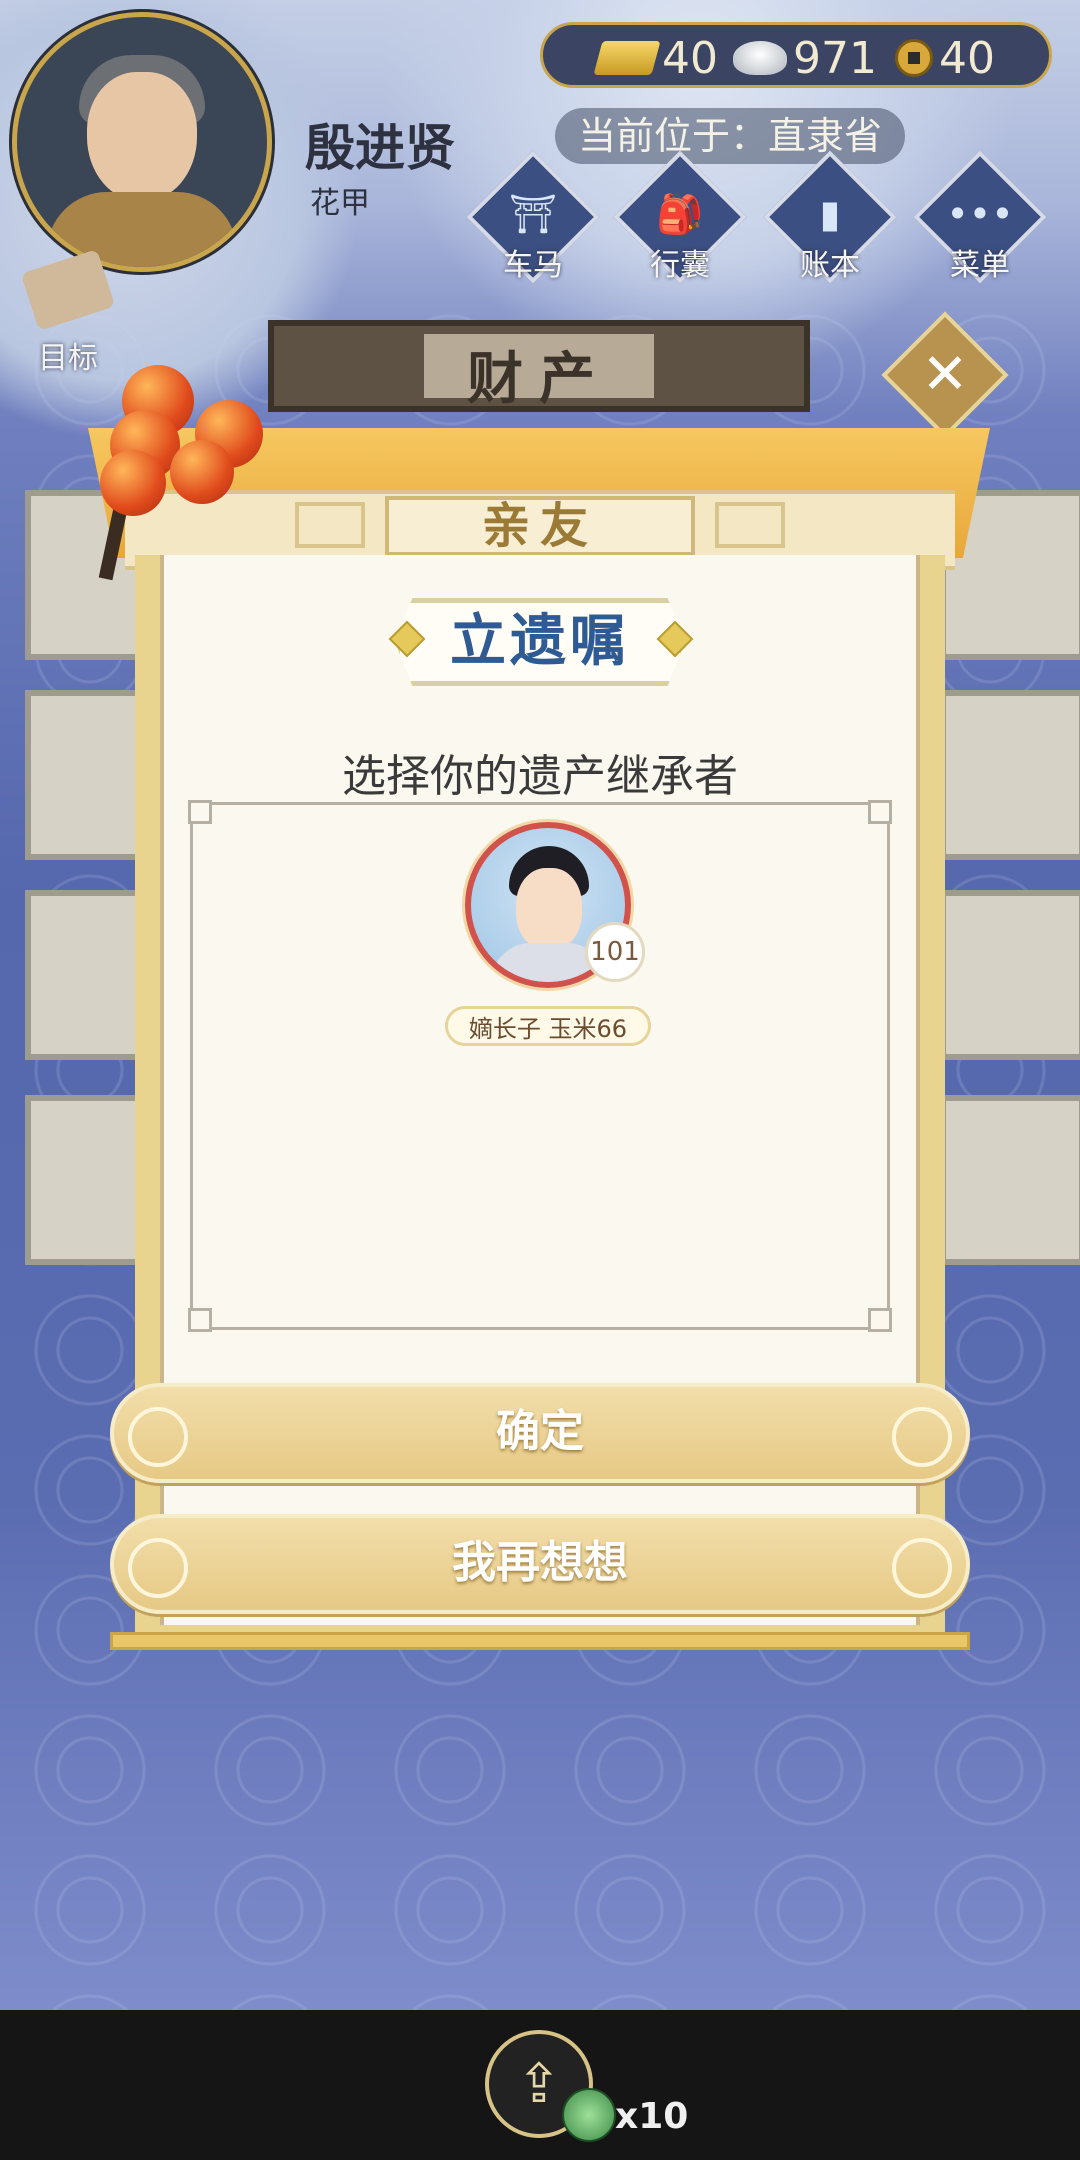 The height and width of the screenshot is (2160, 1080). Describe the element at coordinates (627, 58) in the screenshot. I see `gold-ingot-icon` at that location.